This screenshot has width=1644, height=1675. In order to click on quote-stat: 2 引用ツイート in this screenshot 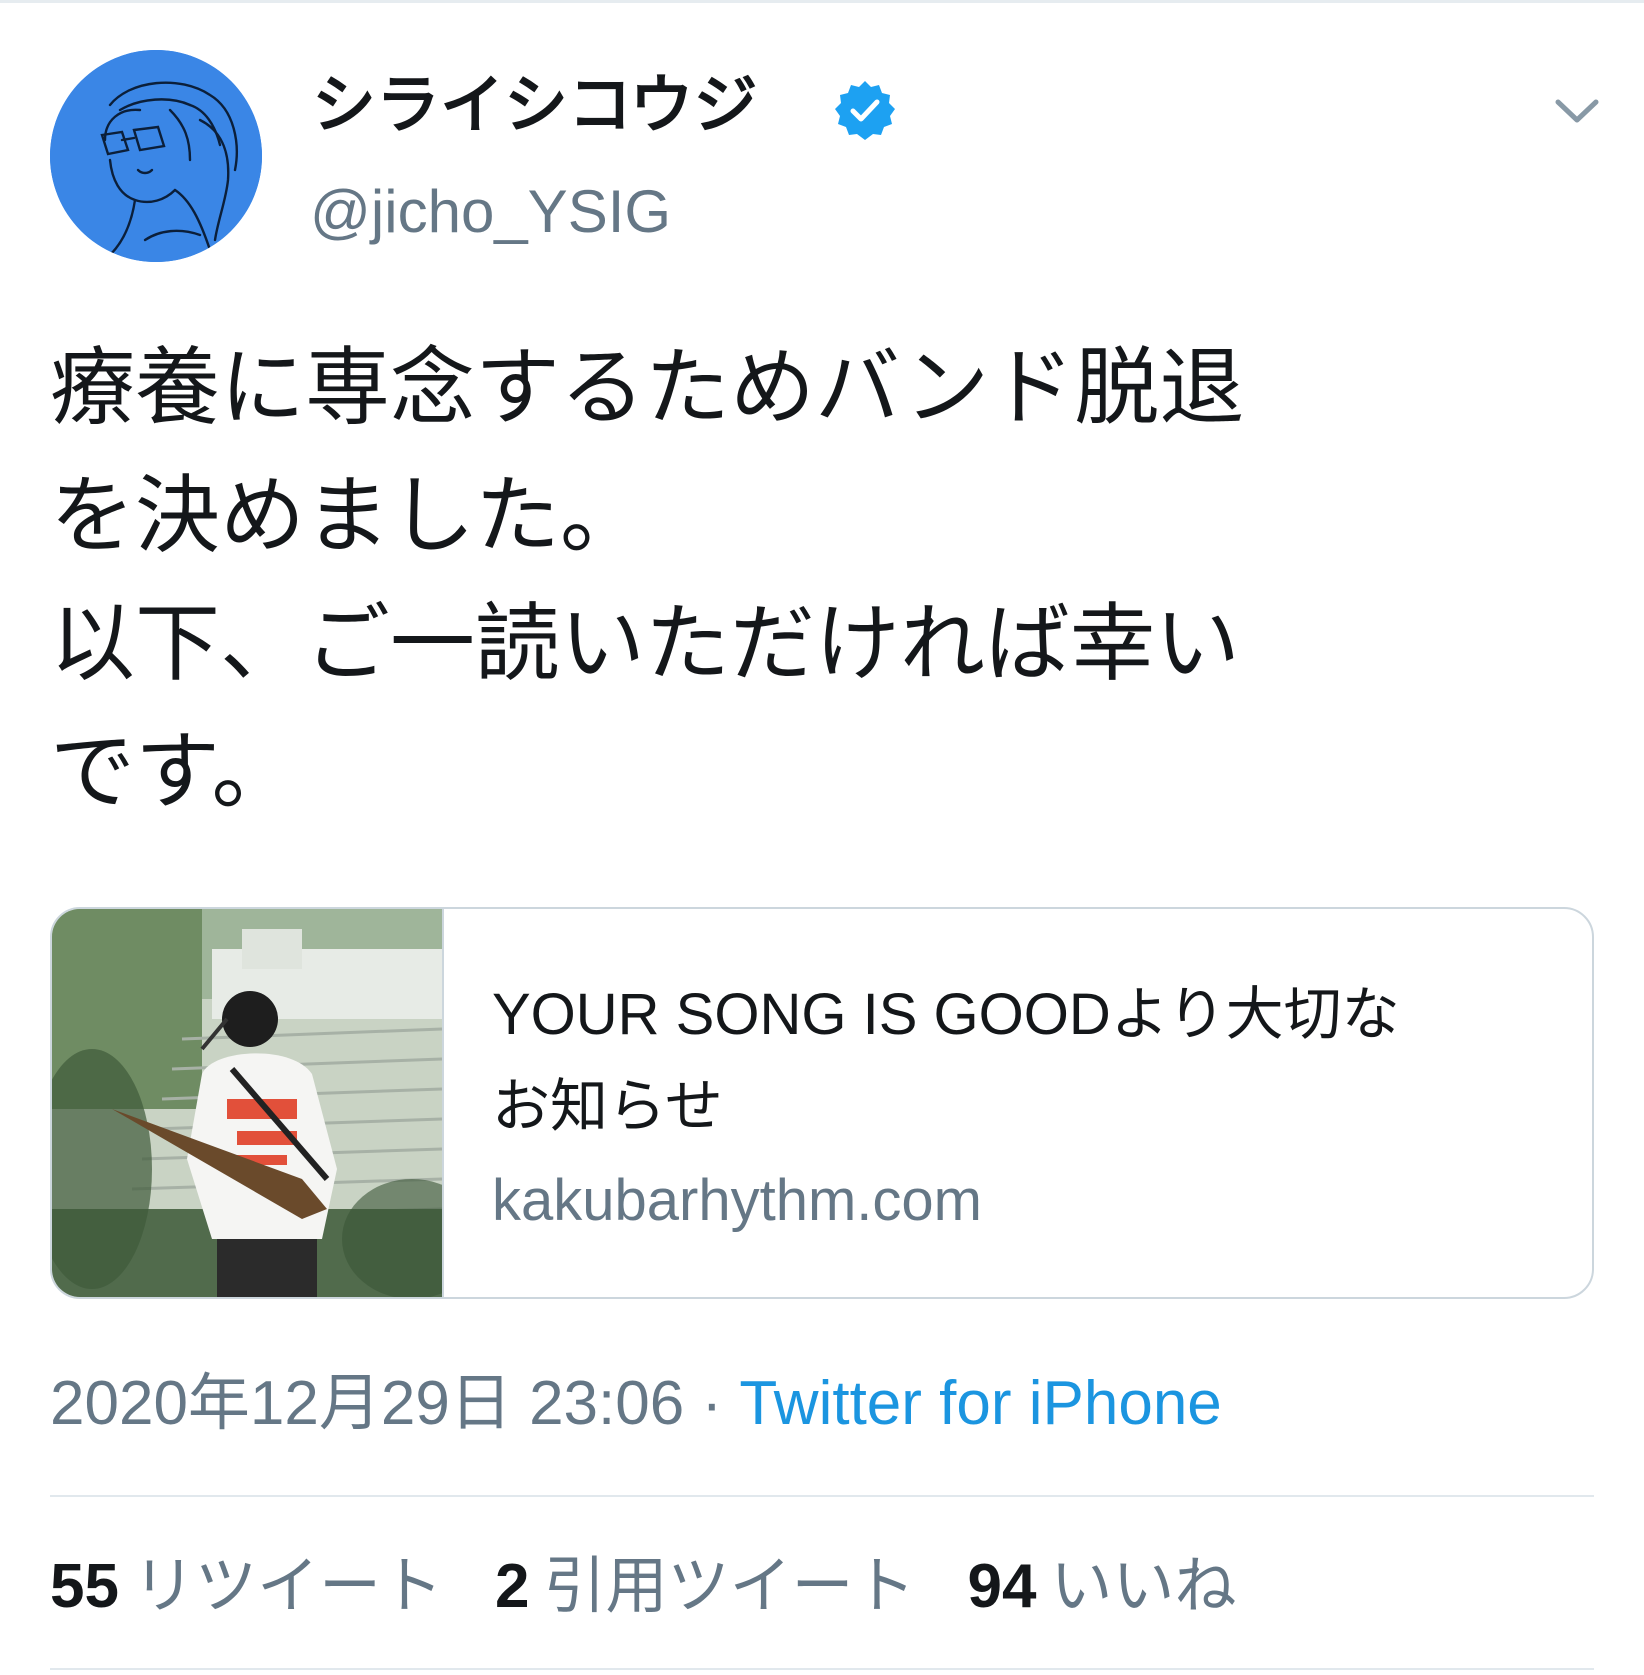, I will do `click(731, 1586)`.